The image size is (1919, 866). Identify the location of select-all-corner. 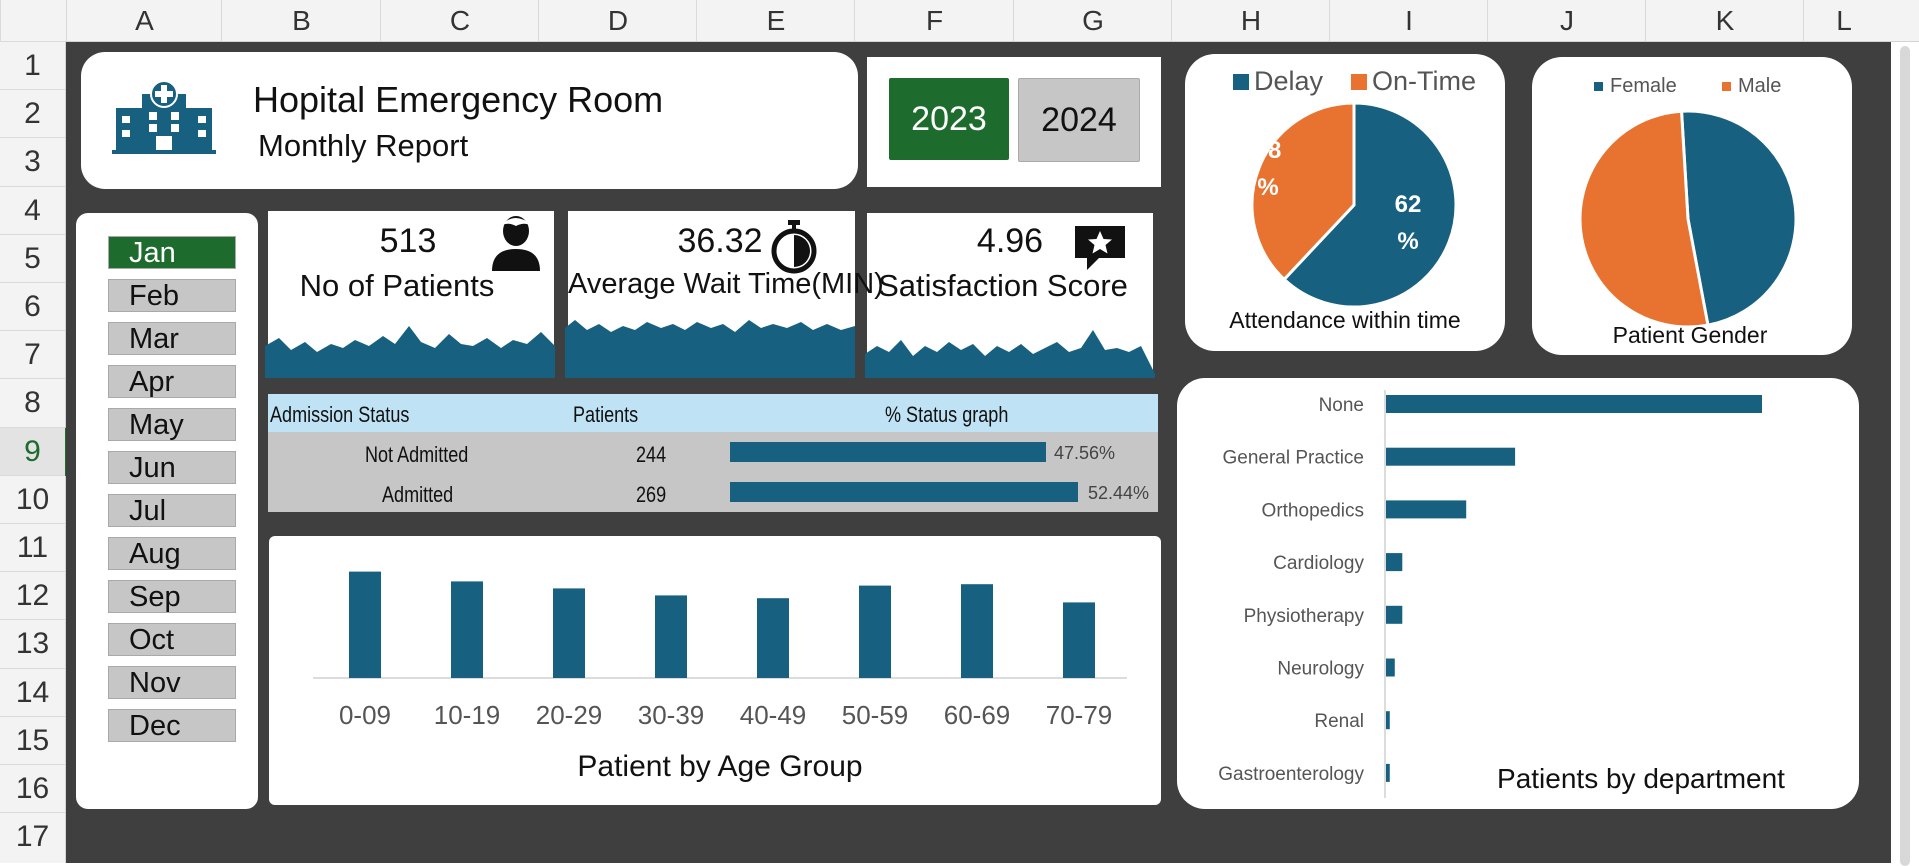
(33, 20).